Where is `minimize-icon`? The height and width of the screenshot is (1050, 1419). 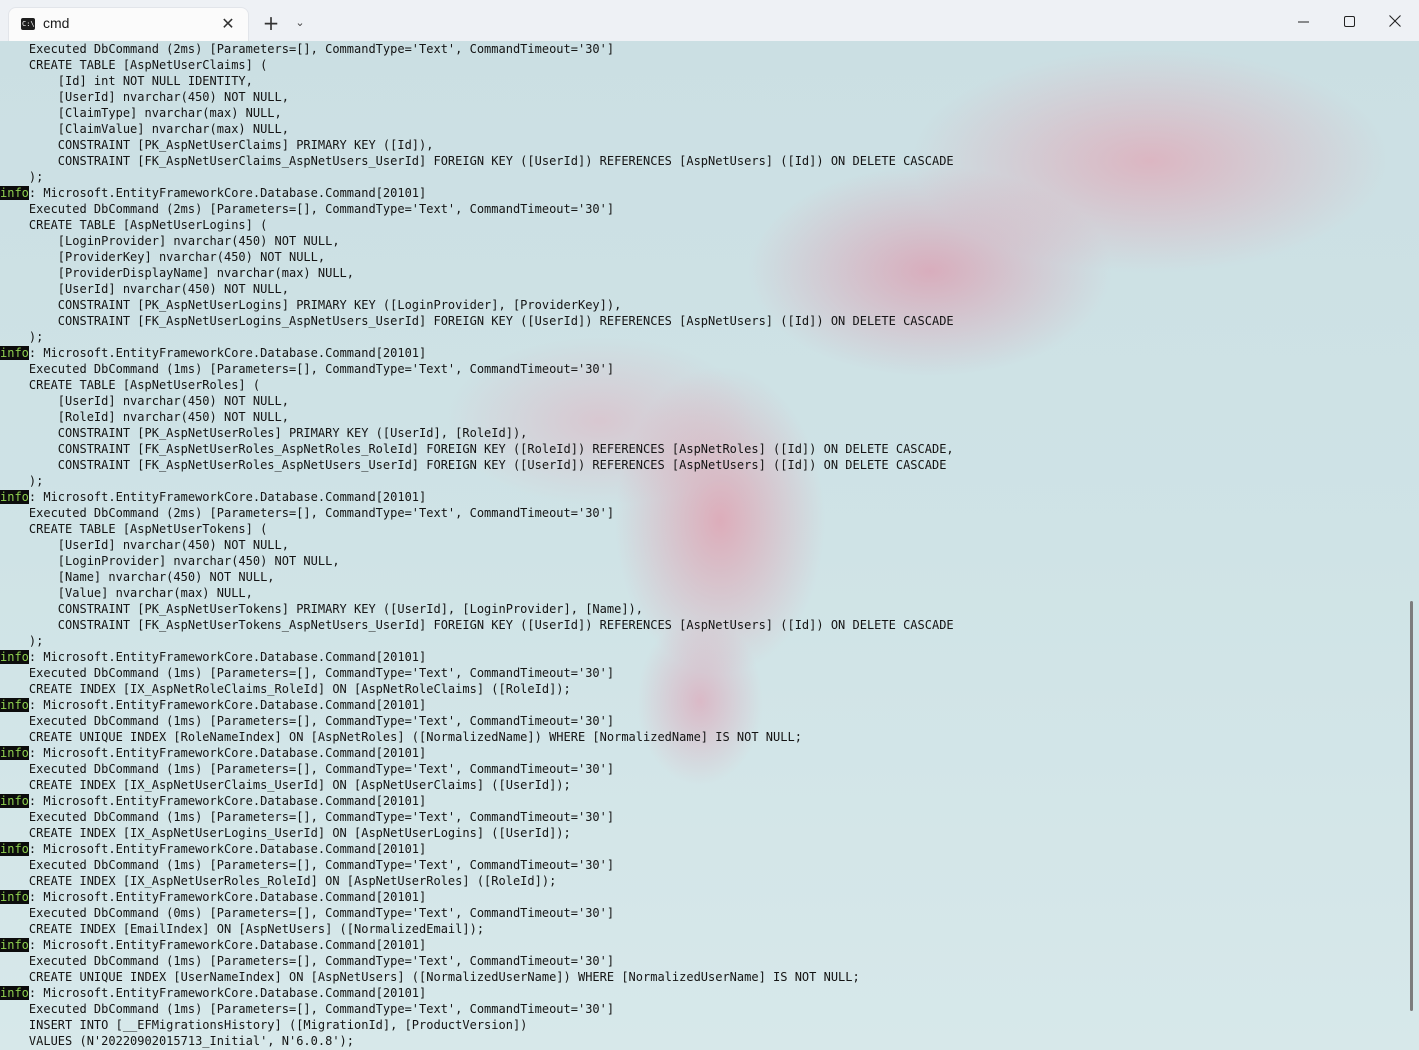
minimize-icon is located at coordinates (1303, 21).